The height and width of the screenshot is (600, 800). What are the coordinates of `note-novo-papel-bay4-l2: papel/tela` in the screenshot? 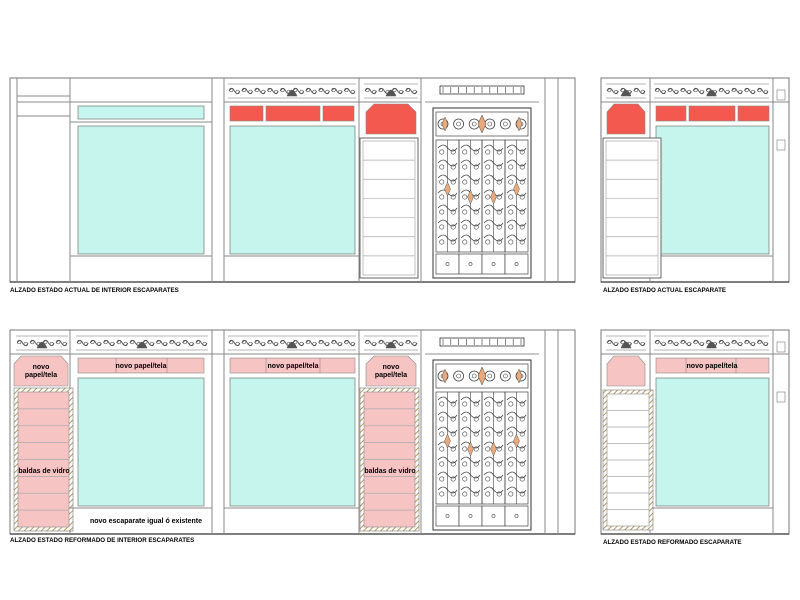 It's located at (391, 375).